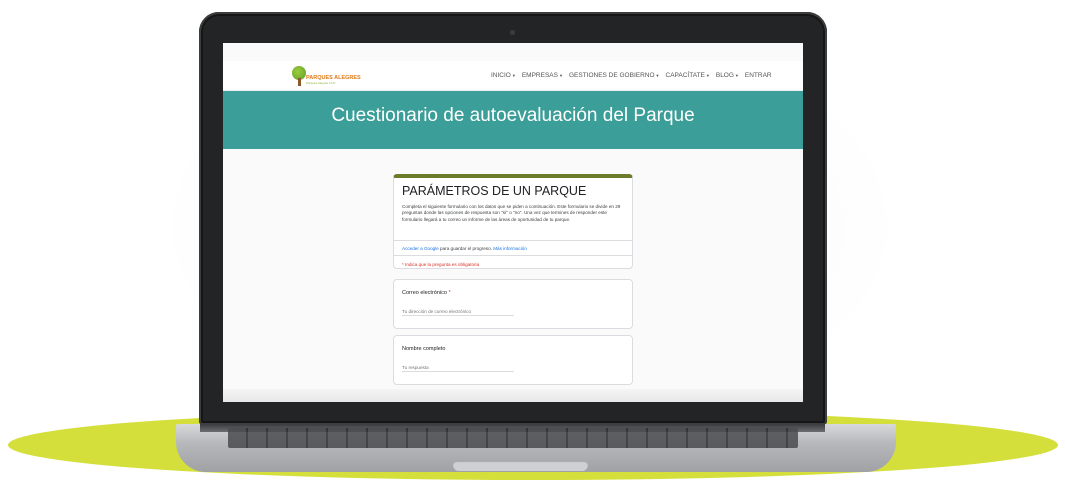  Describe the element at coordinates (513, 360) in the screenshot. I see `question-card-name: Nombre completo` at that location.